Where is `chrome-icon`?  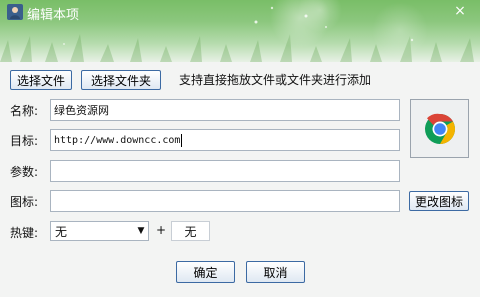
chrome-icon is located at coordinates (439, 128).